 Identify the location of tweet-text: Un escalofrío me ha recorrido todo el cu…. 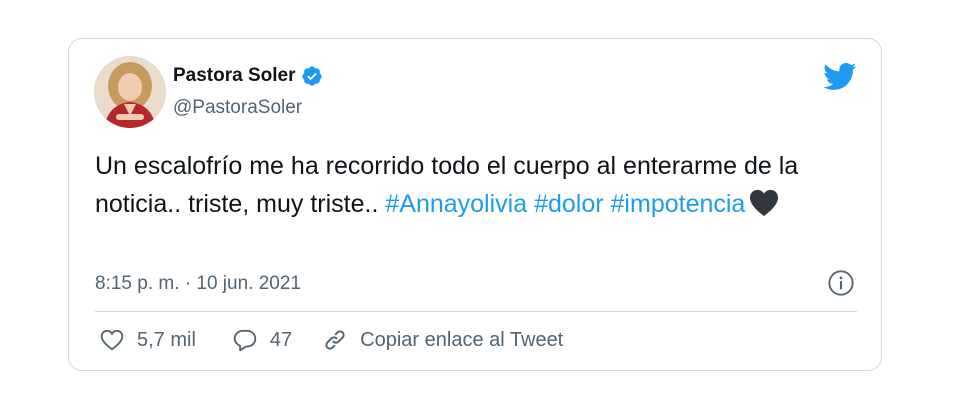
(480, 185).